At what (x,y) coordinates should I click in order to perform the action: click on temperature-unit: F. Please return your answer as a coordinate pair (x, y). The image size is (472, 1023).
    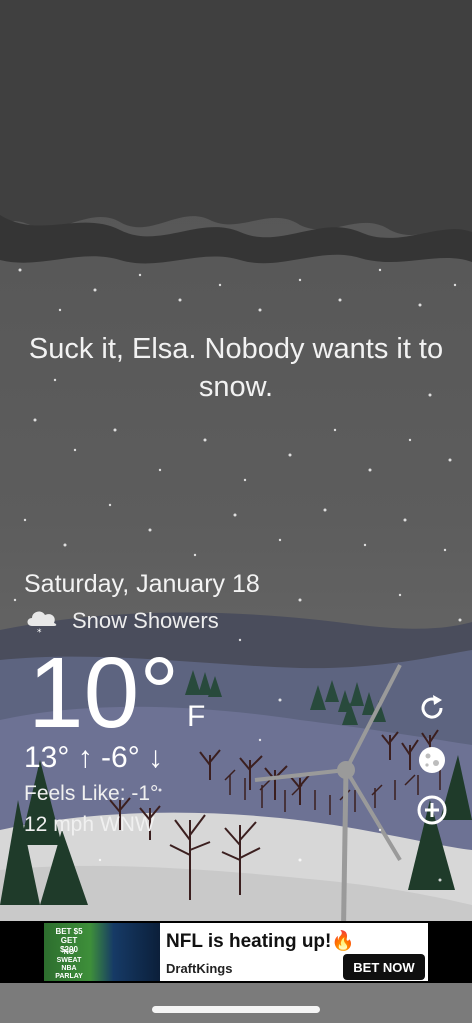
    Looking at the image, I should click on (196, 716).